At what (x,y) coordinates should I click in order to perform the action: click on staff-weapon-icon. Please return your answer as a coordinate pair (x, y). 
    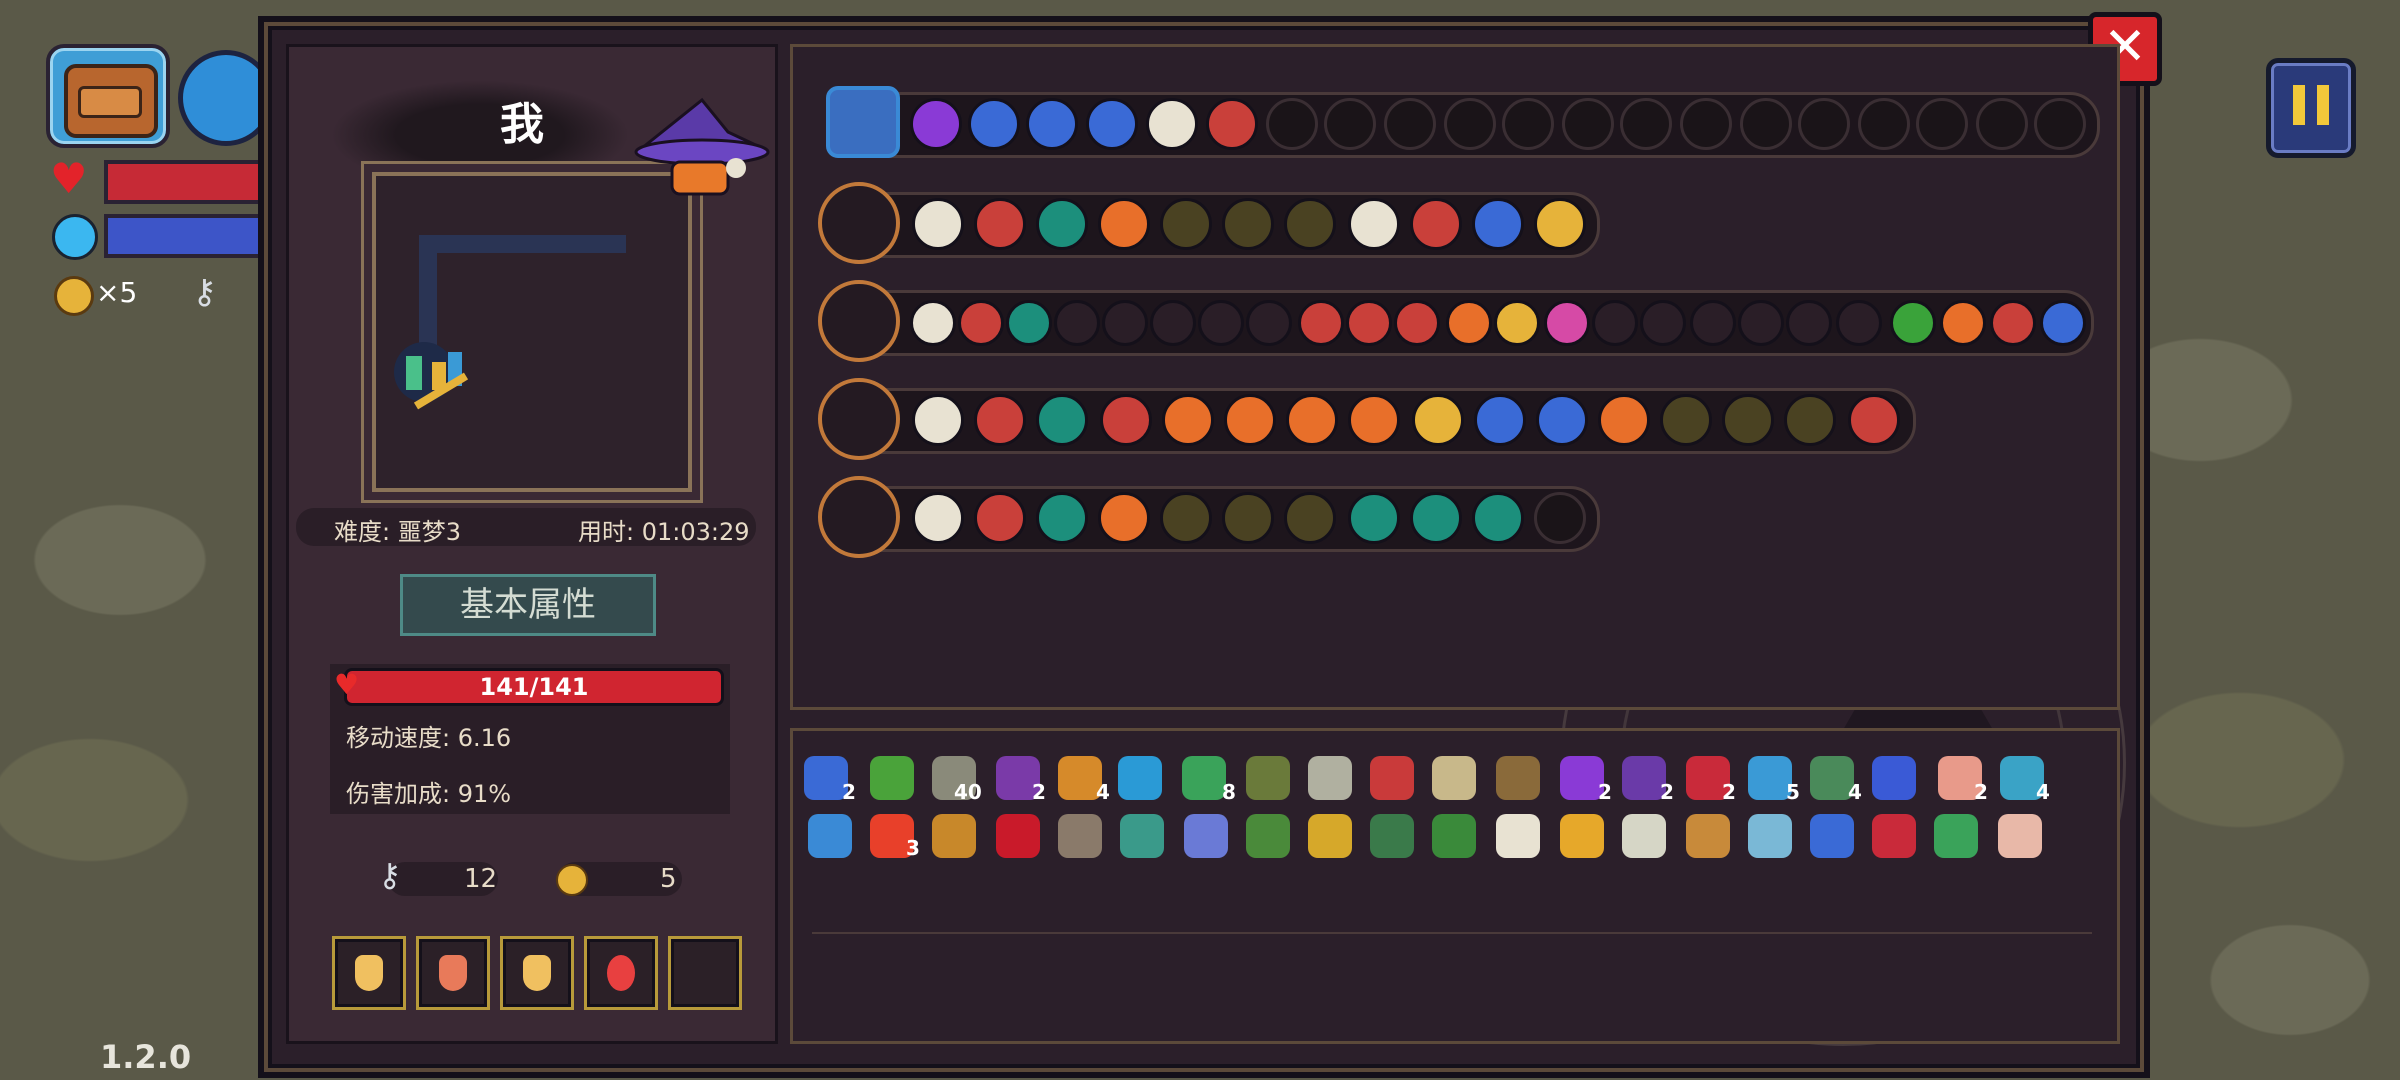
    Looking at the image, I should click on (859, 321).